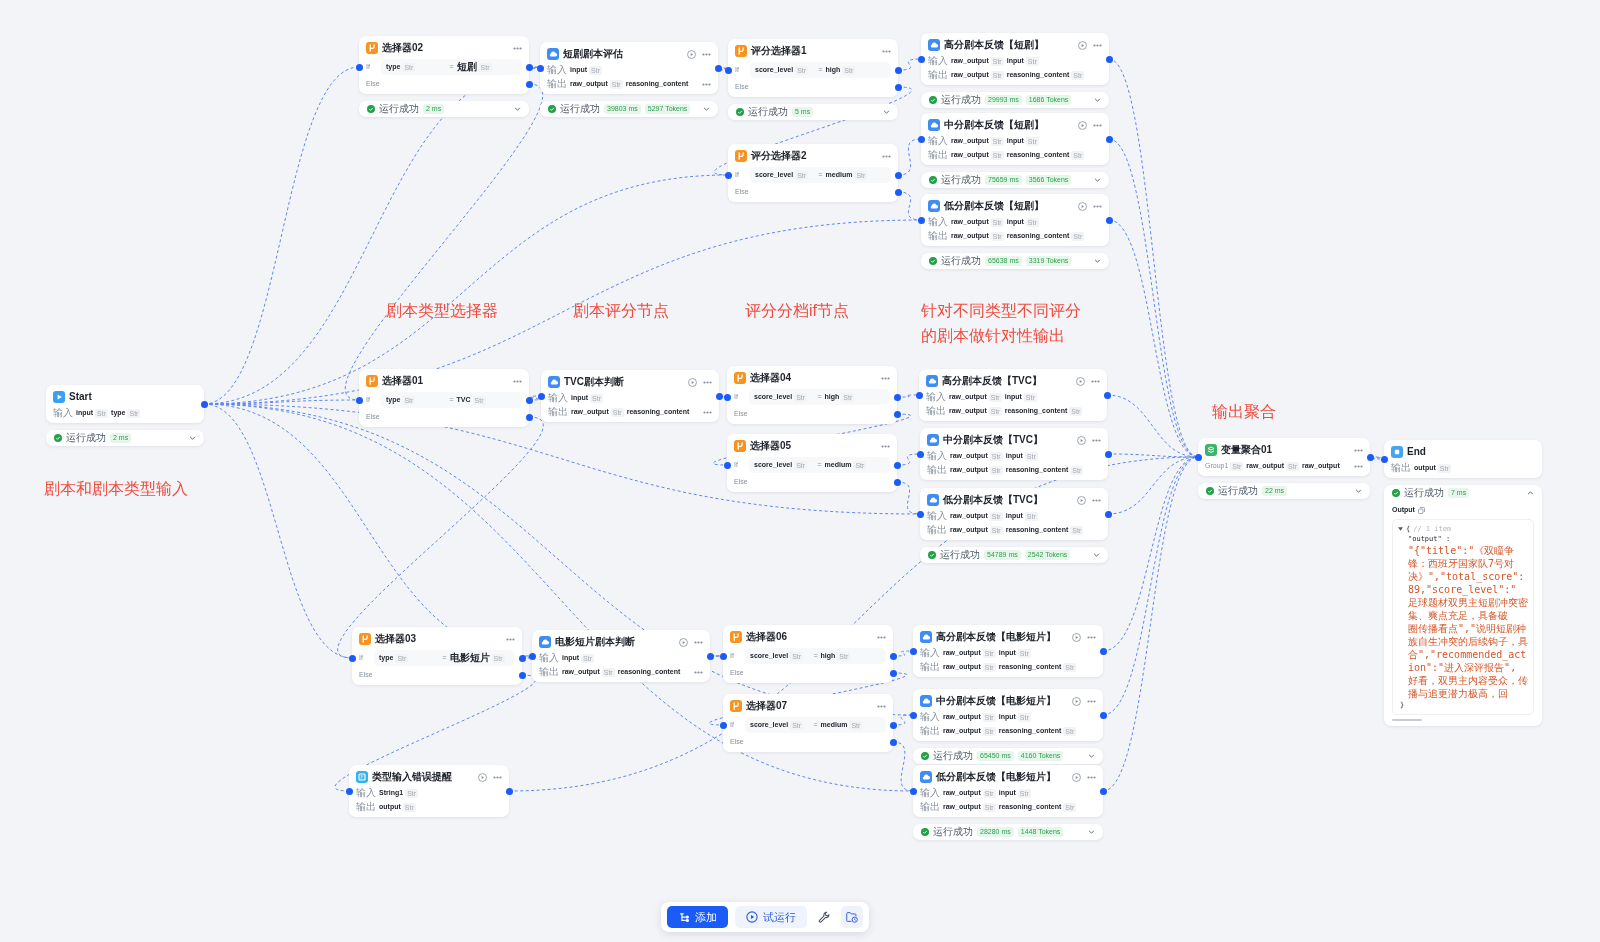 This screenshot has height=942, width=1600. I want to click on test-run-button: 试运行, so click(771, 917).